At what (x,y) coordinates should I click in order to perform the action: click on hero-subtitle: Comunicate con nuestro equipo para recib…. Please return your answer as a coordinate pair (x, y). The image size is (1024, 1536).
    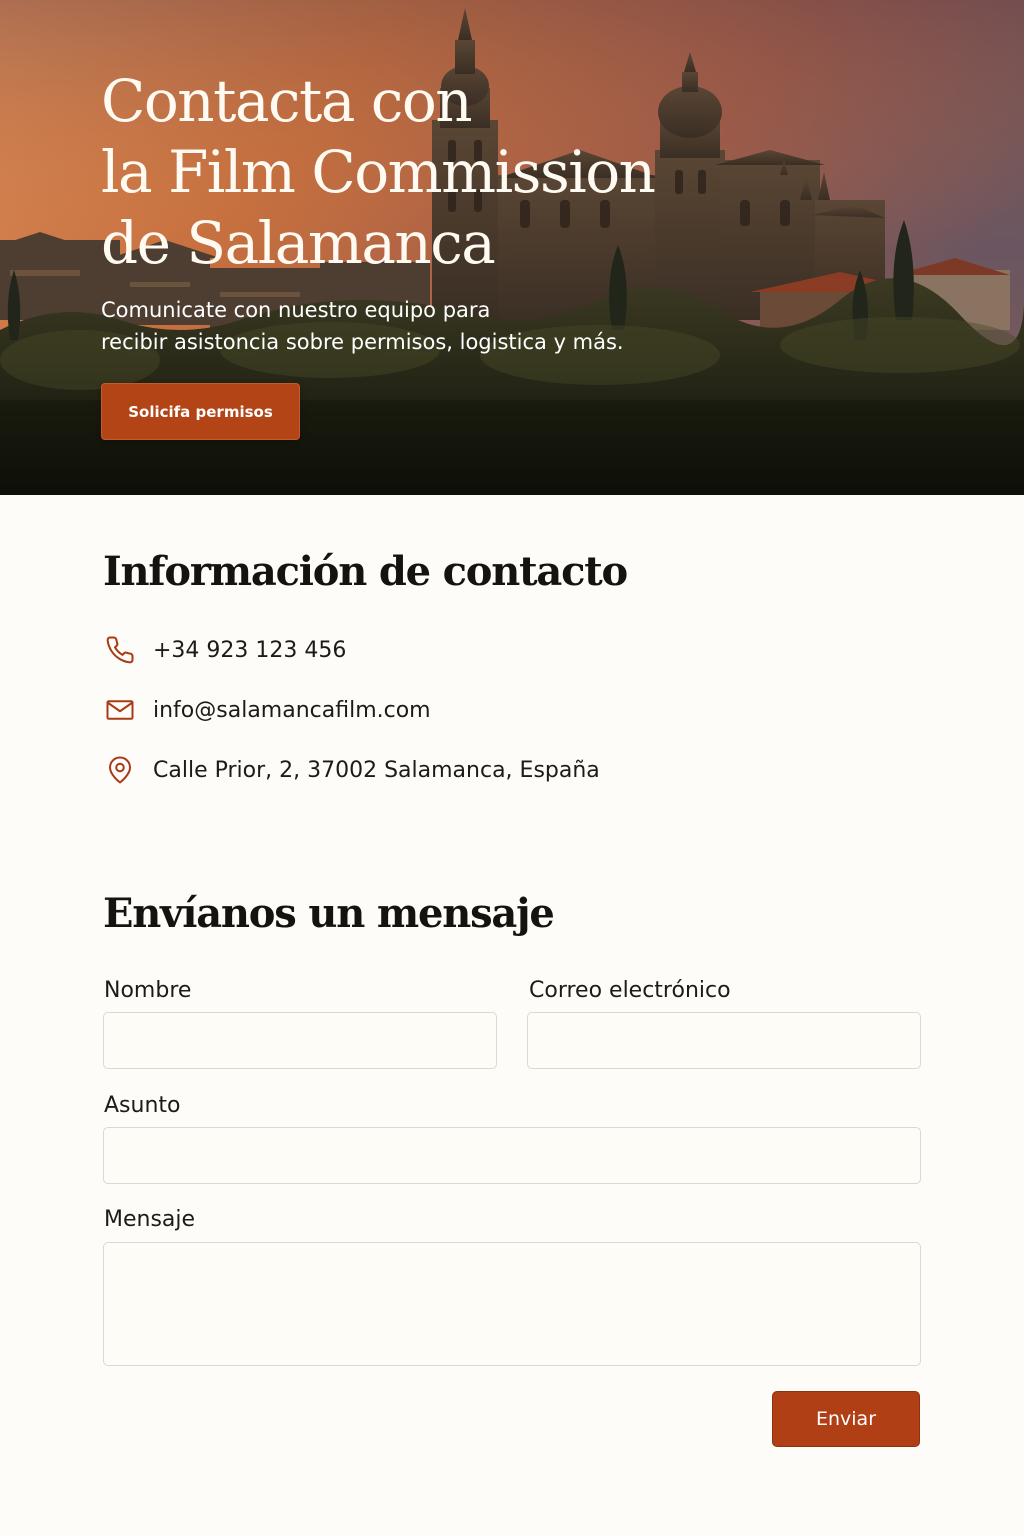
    Looking at the image, I should click on (401, 326).